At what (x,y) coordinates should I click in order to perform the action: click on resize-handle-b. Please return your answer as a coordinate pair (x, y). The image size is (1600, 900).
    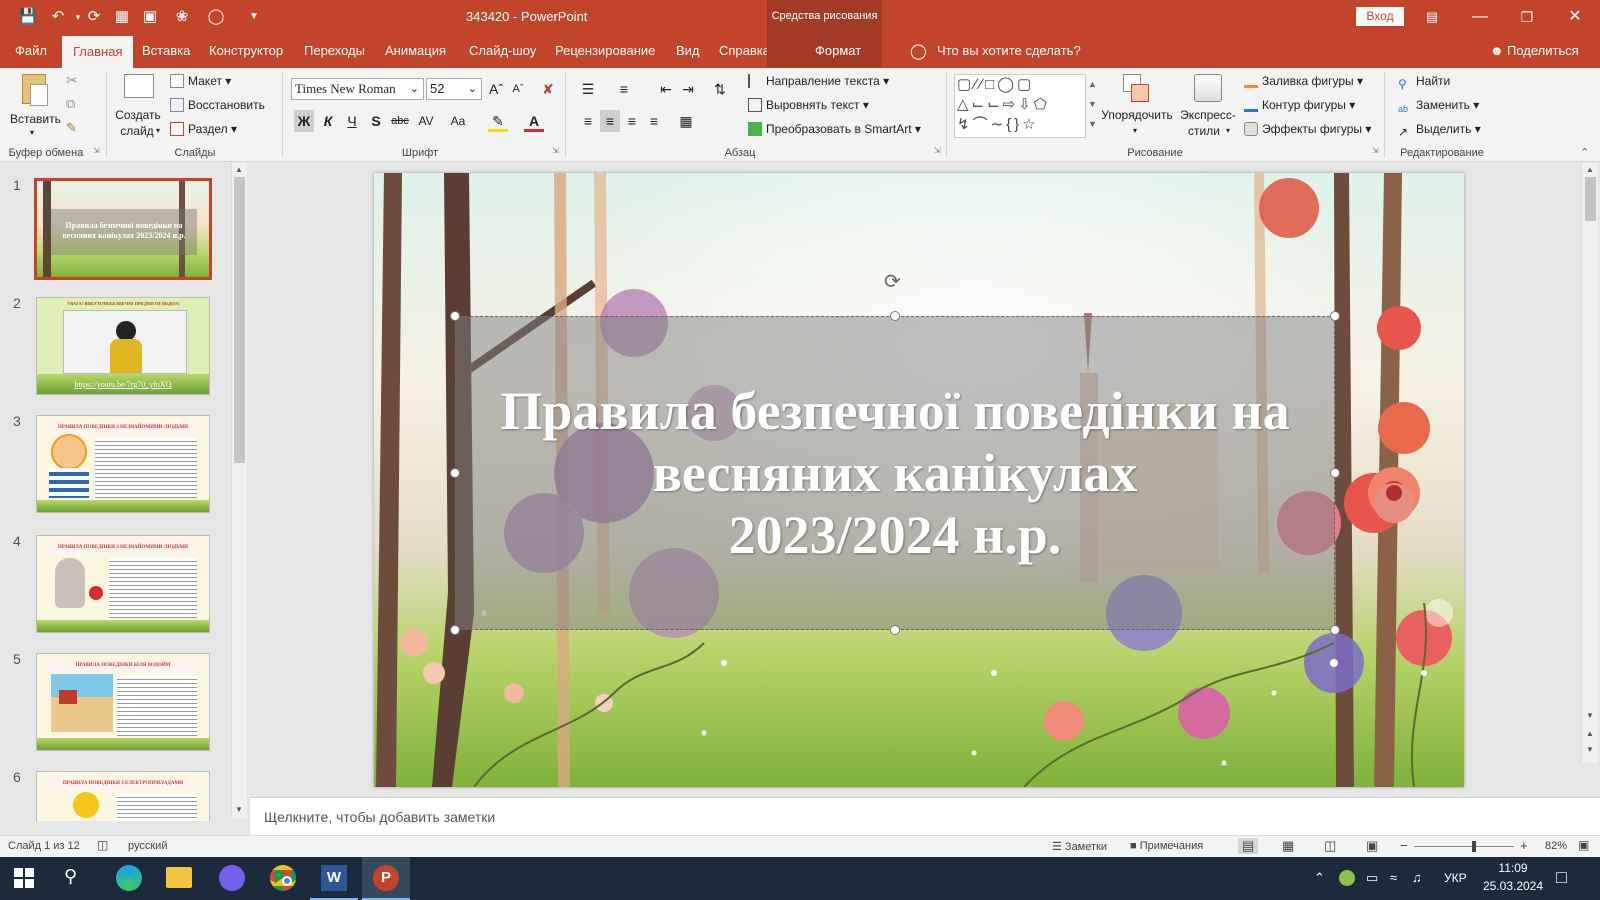
    Looking at the image, I should click on (895, 630).